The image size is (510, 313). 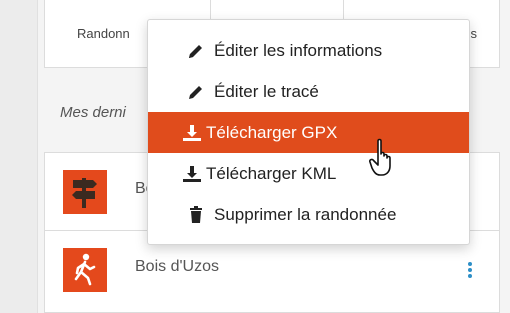 What do you see at coordinates (271, 173) in the screenshot?
I see `menu-item-label: Télécharger KML` at bounding box center [271, 173].